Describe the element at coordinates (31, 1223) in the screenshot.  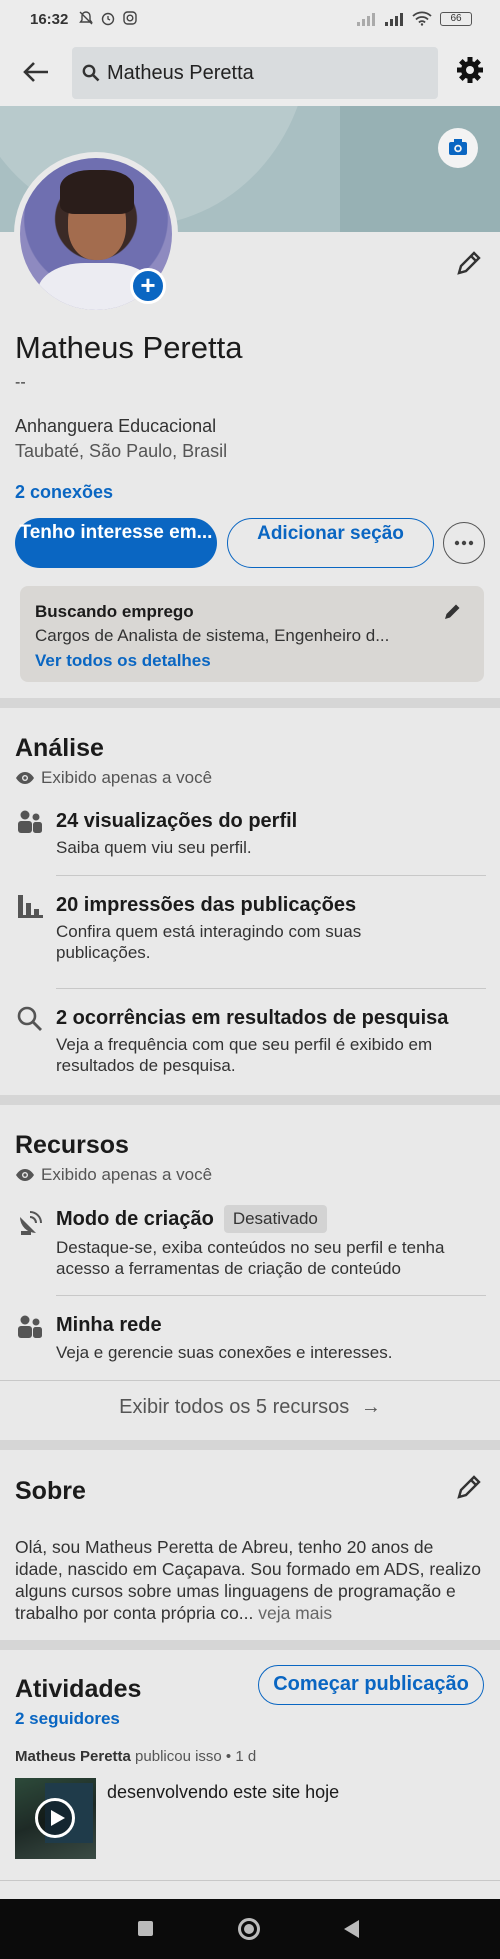
I see `satellite-dish-icon` at that location.